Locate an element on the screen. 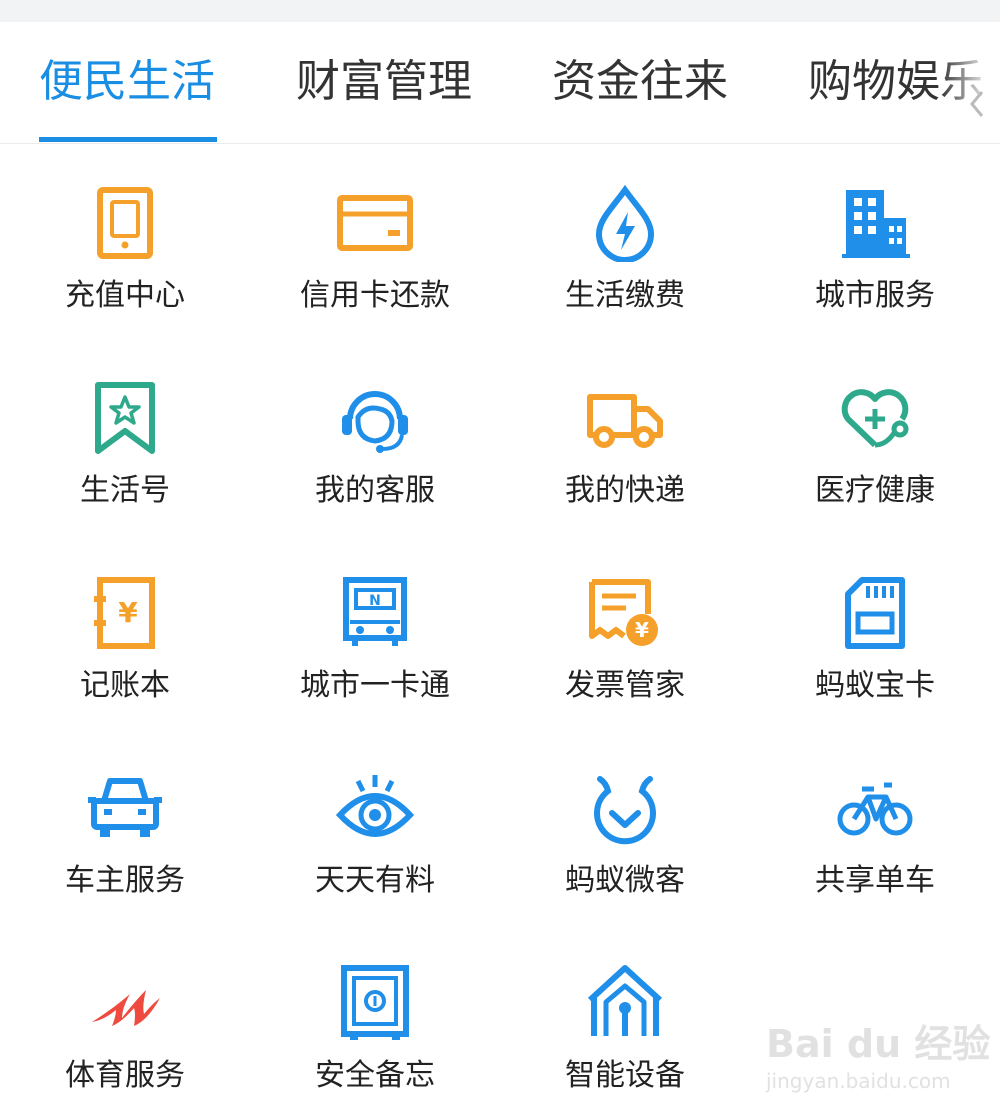 Image resolution: width=1000 pixels, height=1119 pixels. tab-overflow-fade is located at coordinates (970, 82).